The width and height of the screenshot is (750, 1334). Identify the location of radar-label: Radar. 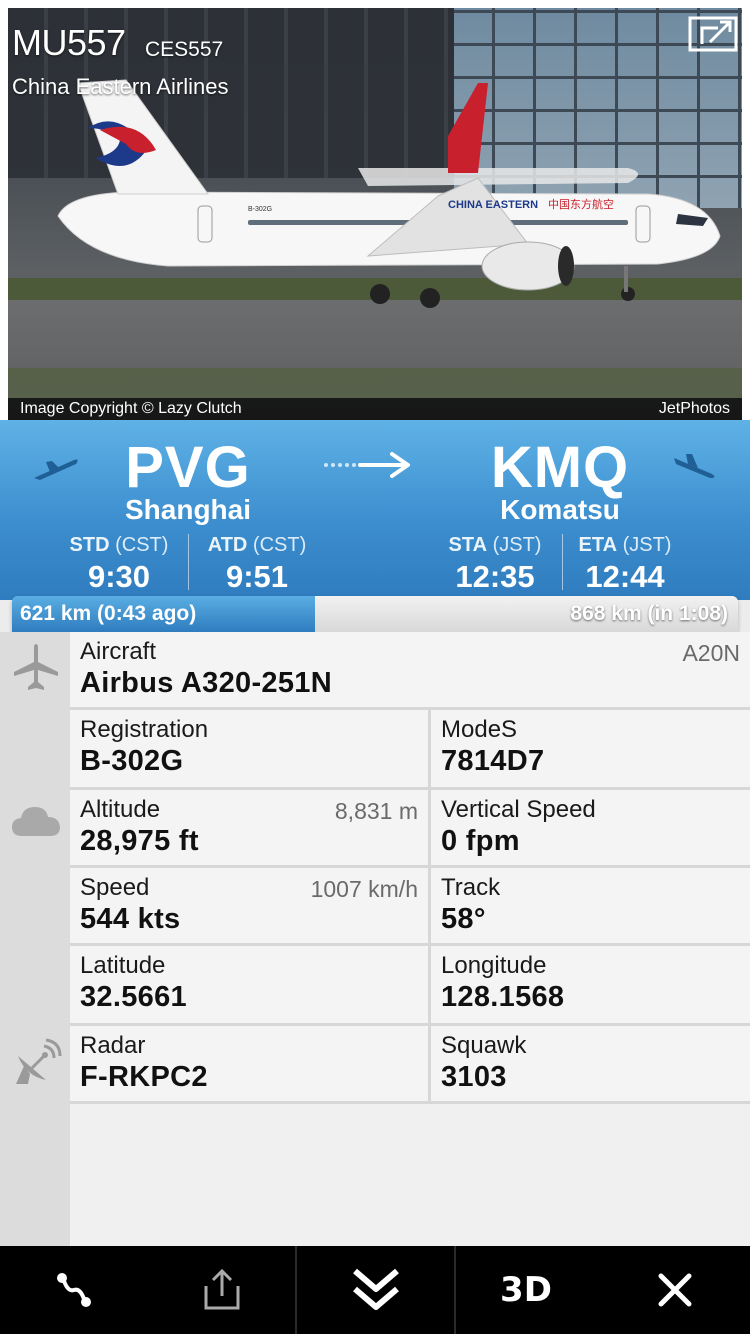
(113, 1045).